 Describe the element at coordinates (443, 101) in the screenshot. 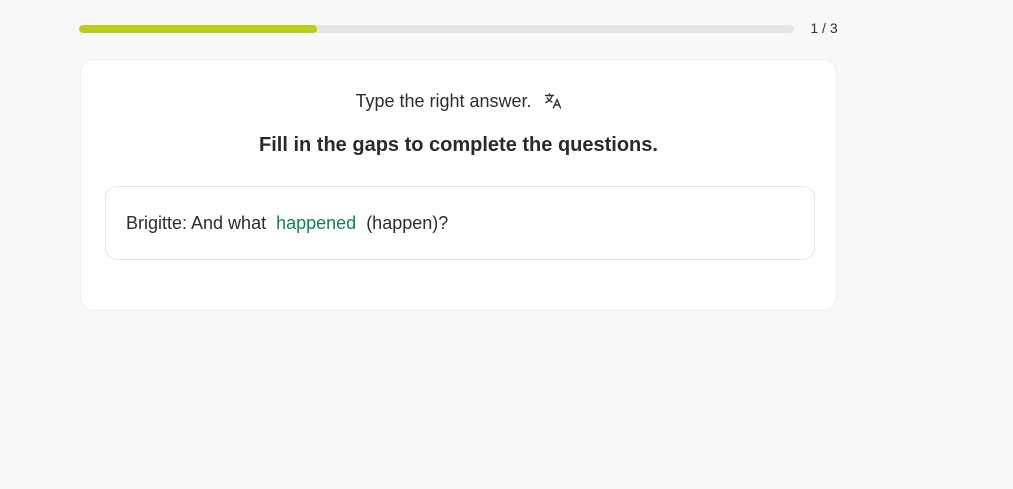

I see `instruction-text: Type the right answer.` at that location.